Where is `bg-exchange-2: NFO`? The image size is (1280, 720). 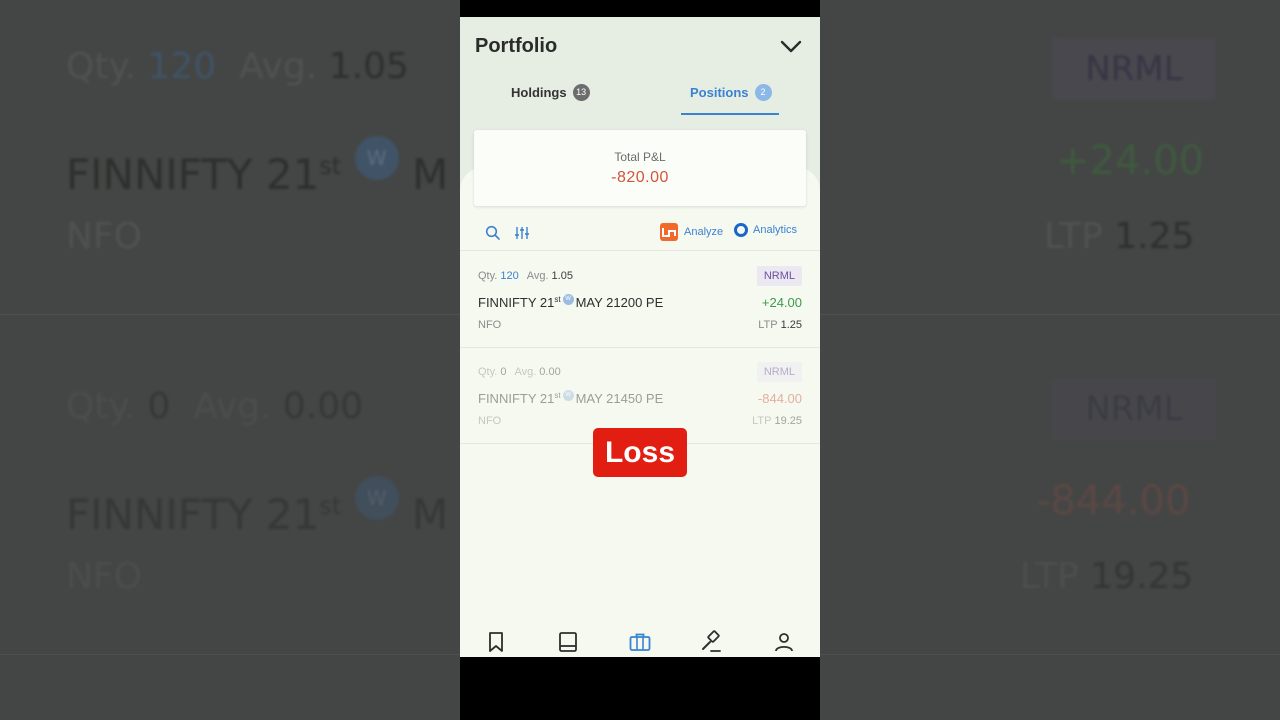 bg-exchange-2: NFO is located at coordinates (104, 576).